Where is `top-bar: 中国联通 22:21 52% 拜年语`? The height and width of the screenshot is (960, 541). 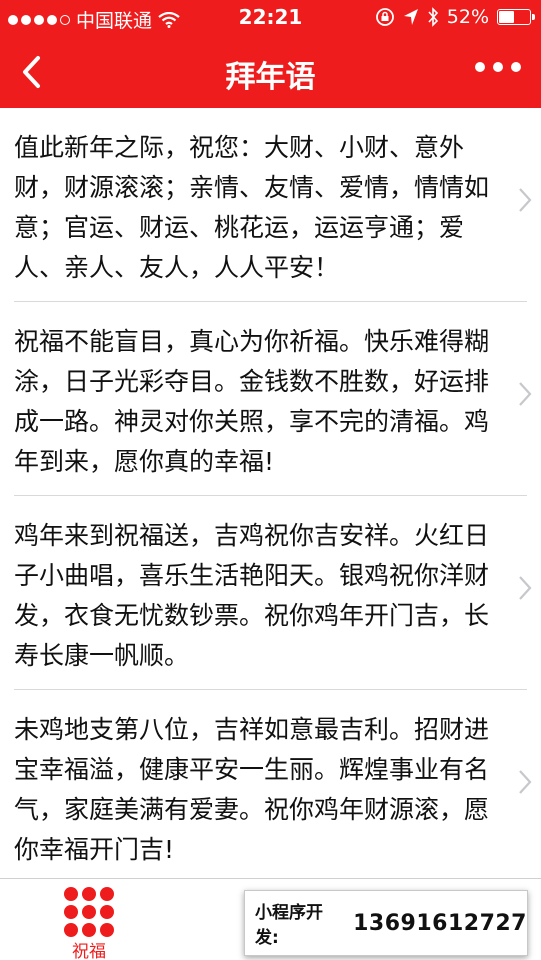
top-bar: 中国联通 22:21 52% 拜年语 is located at coordinates (270, 54).